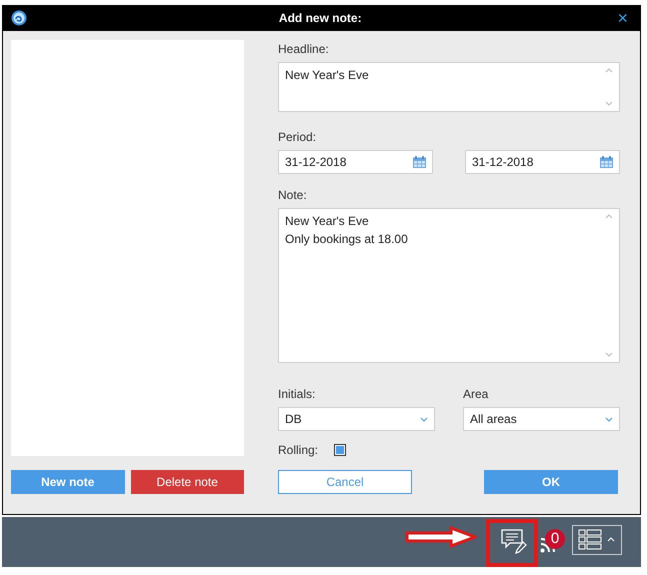 This screenshot has width=647, height=575. I want to click on close-button: ×, so click(622, 18).